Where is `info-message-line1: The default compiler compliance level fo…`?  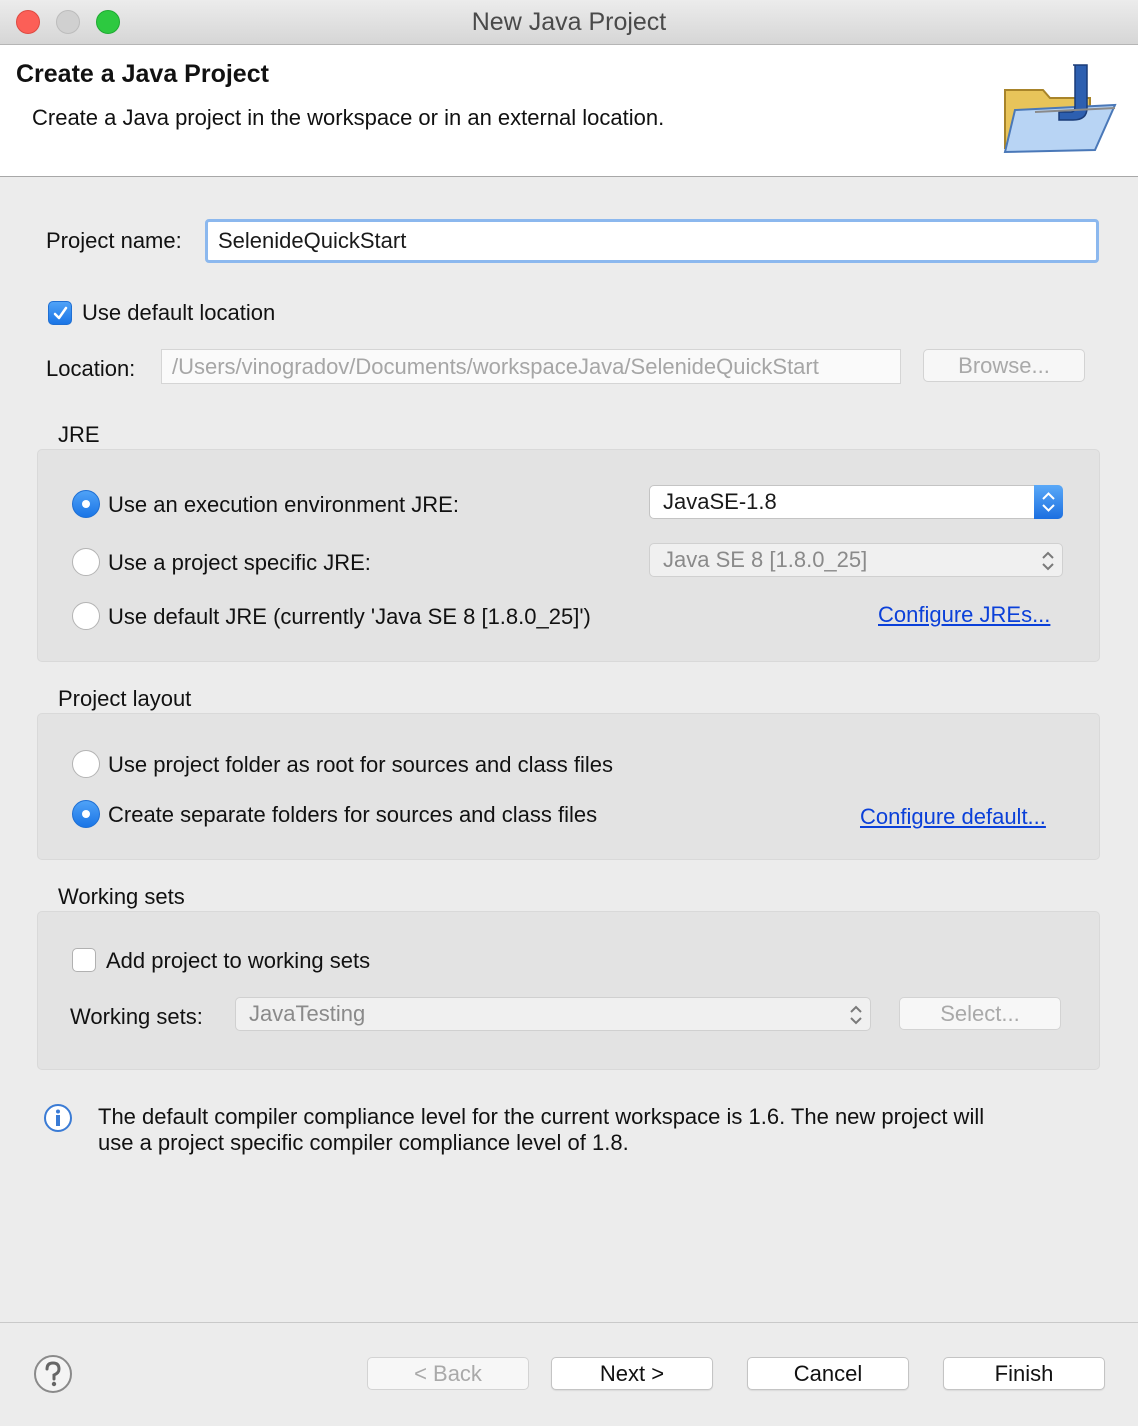
info-message-line1: The default compiler compliance level fo… is located at coordinates (541, 1116).